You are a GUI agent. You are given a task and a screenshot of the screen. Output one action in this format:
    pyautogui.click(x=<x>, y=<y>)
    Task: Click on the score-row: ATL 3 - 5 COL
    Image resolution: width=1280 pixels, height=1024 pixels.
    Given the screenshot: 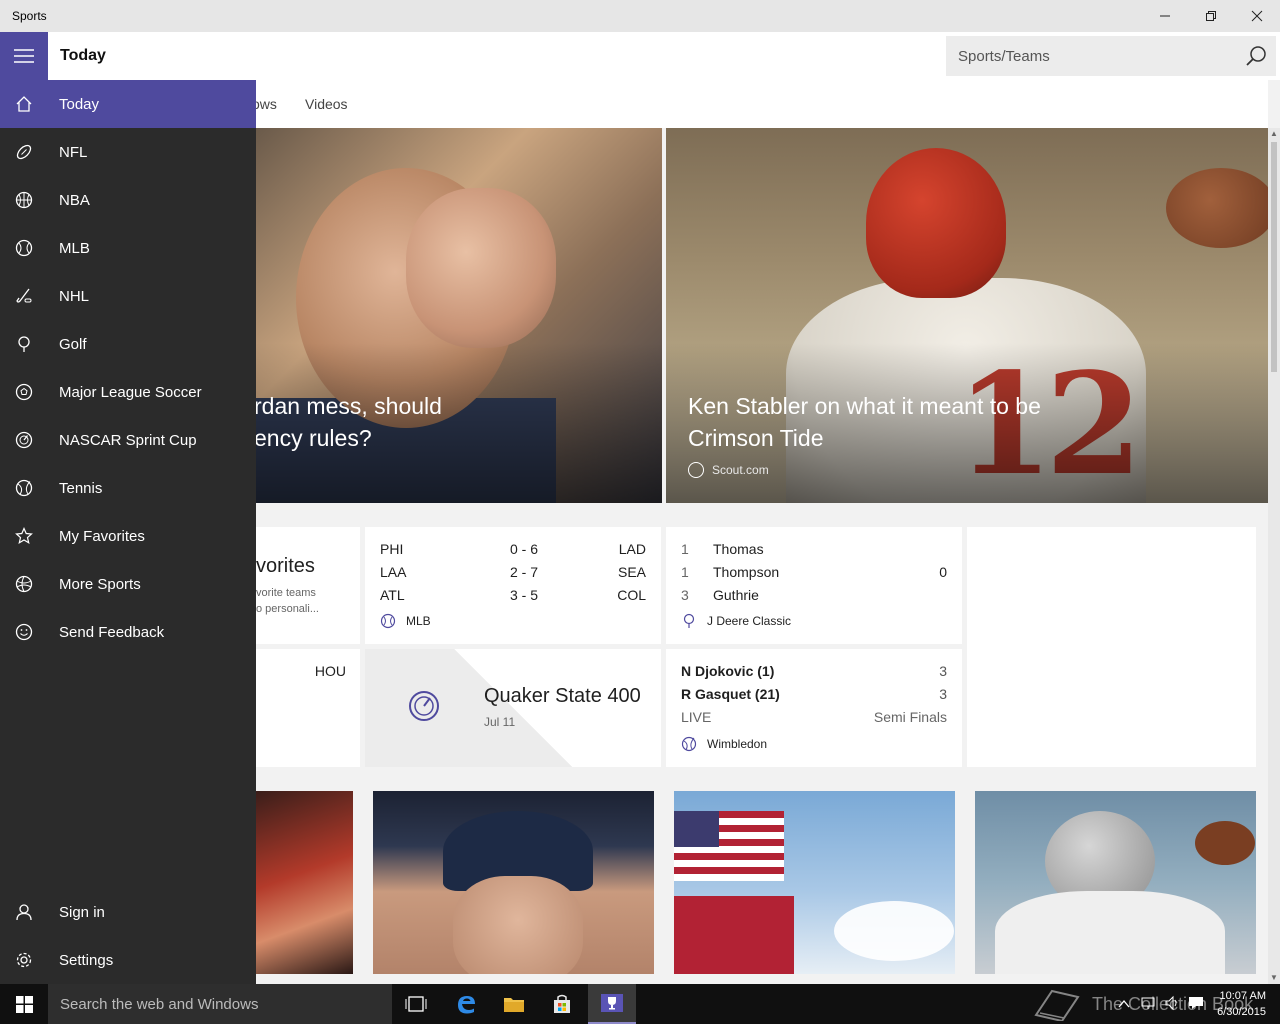 What is the action you would take?
    pyautogui.click(x=513, y=595)
    